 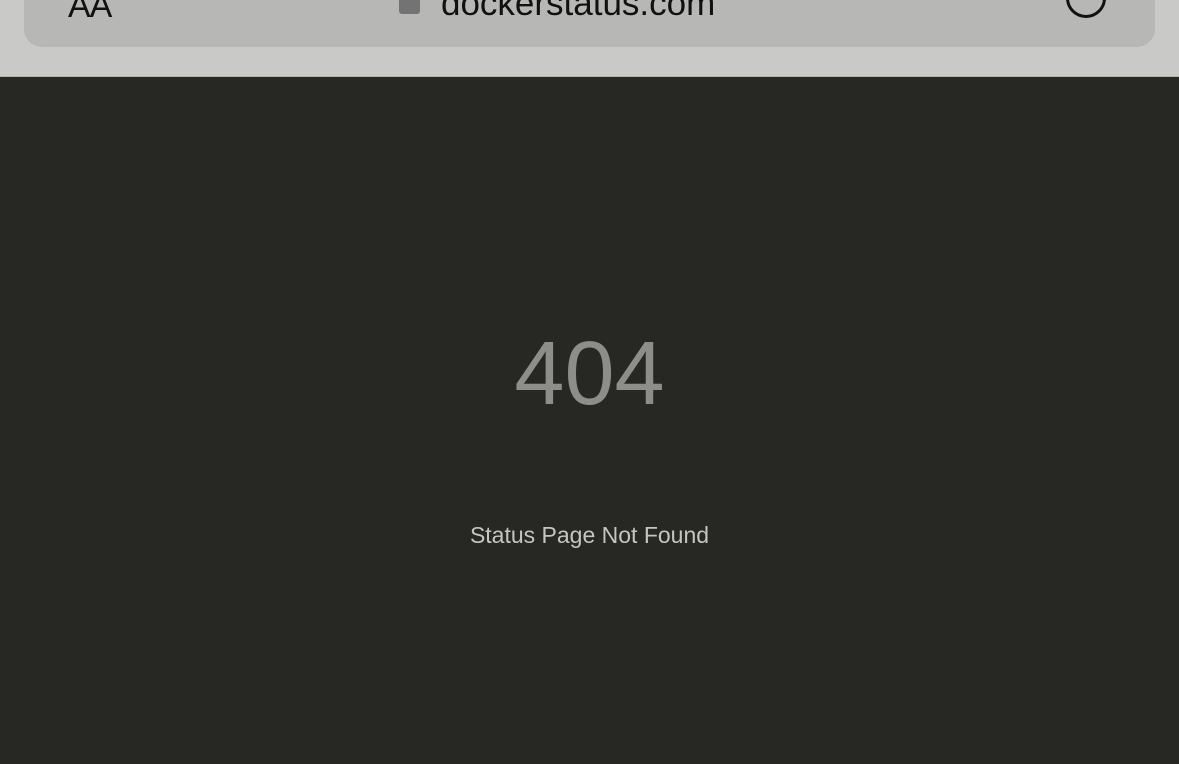 What do you see at coordinates (589, 535) in the screenshot?
I see `error-message: Status Page Not Found` at bounding box center [589, 535].